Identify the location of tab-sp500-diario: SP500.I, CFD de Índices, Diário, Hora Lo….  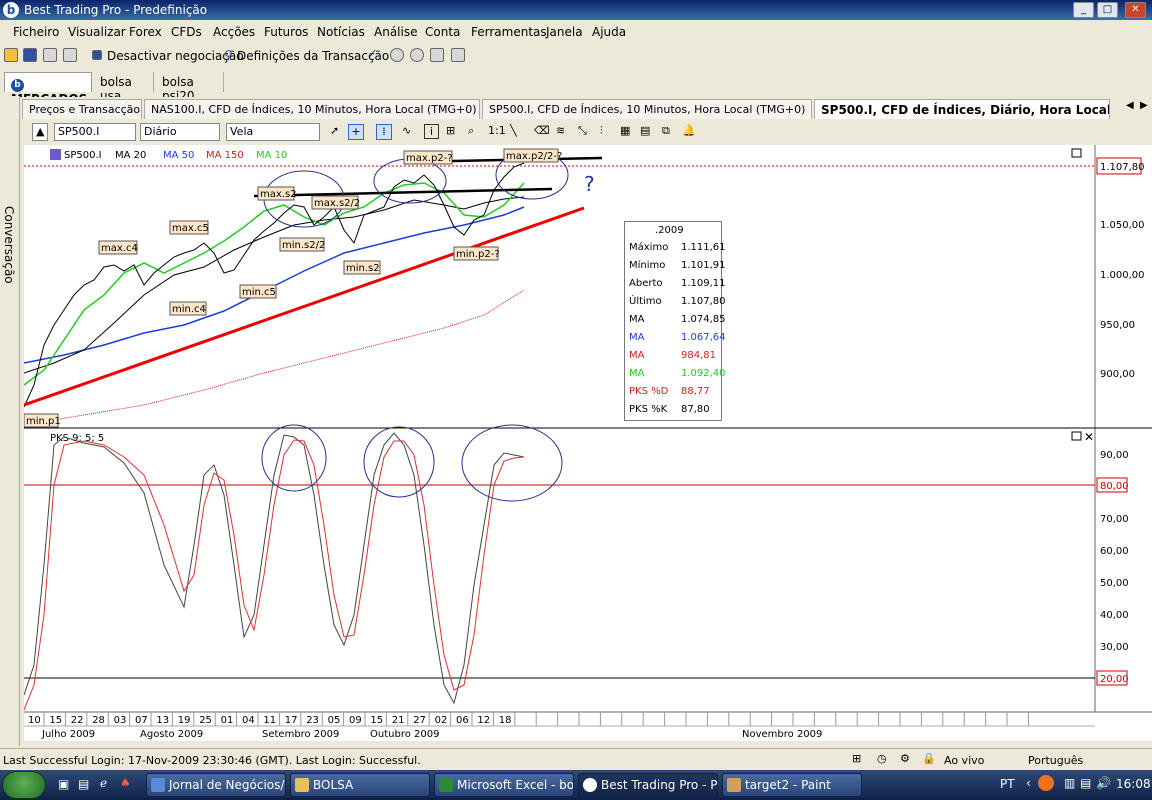
(962, 109).